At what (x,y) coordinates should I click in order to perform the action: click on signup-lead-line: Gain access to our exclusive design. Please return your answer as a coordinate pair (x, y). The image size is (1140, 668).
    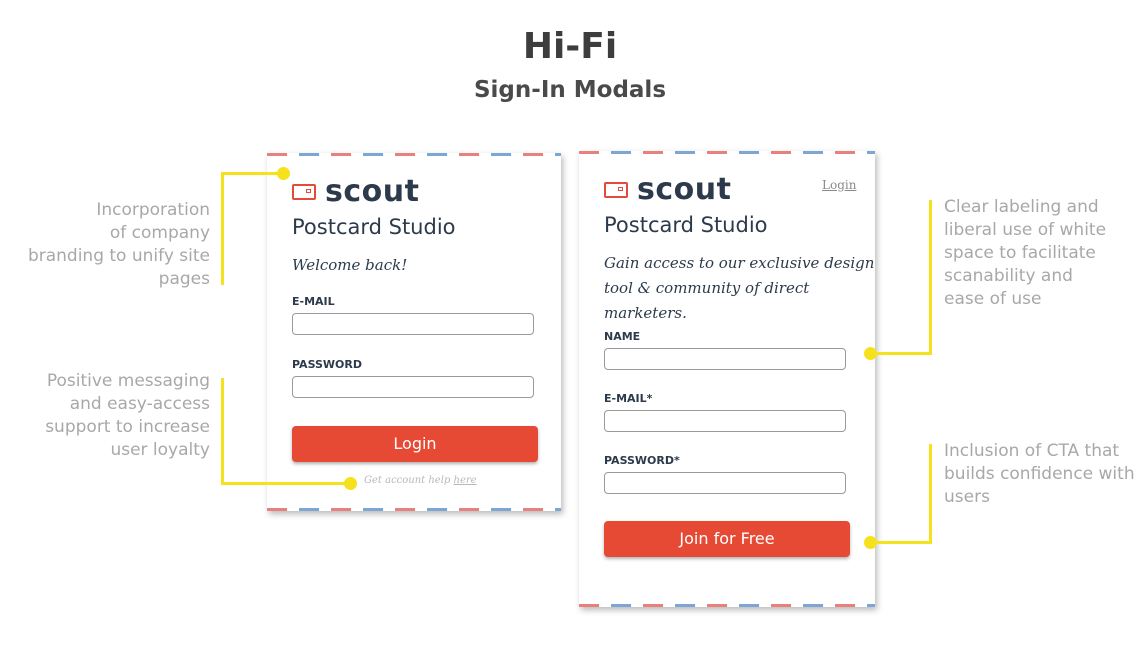
    Looking at the image, I should click on (739, 263).